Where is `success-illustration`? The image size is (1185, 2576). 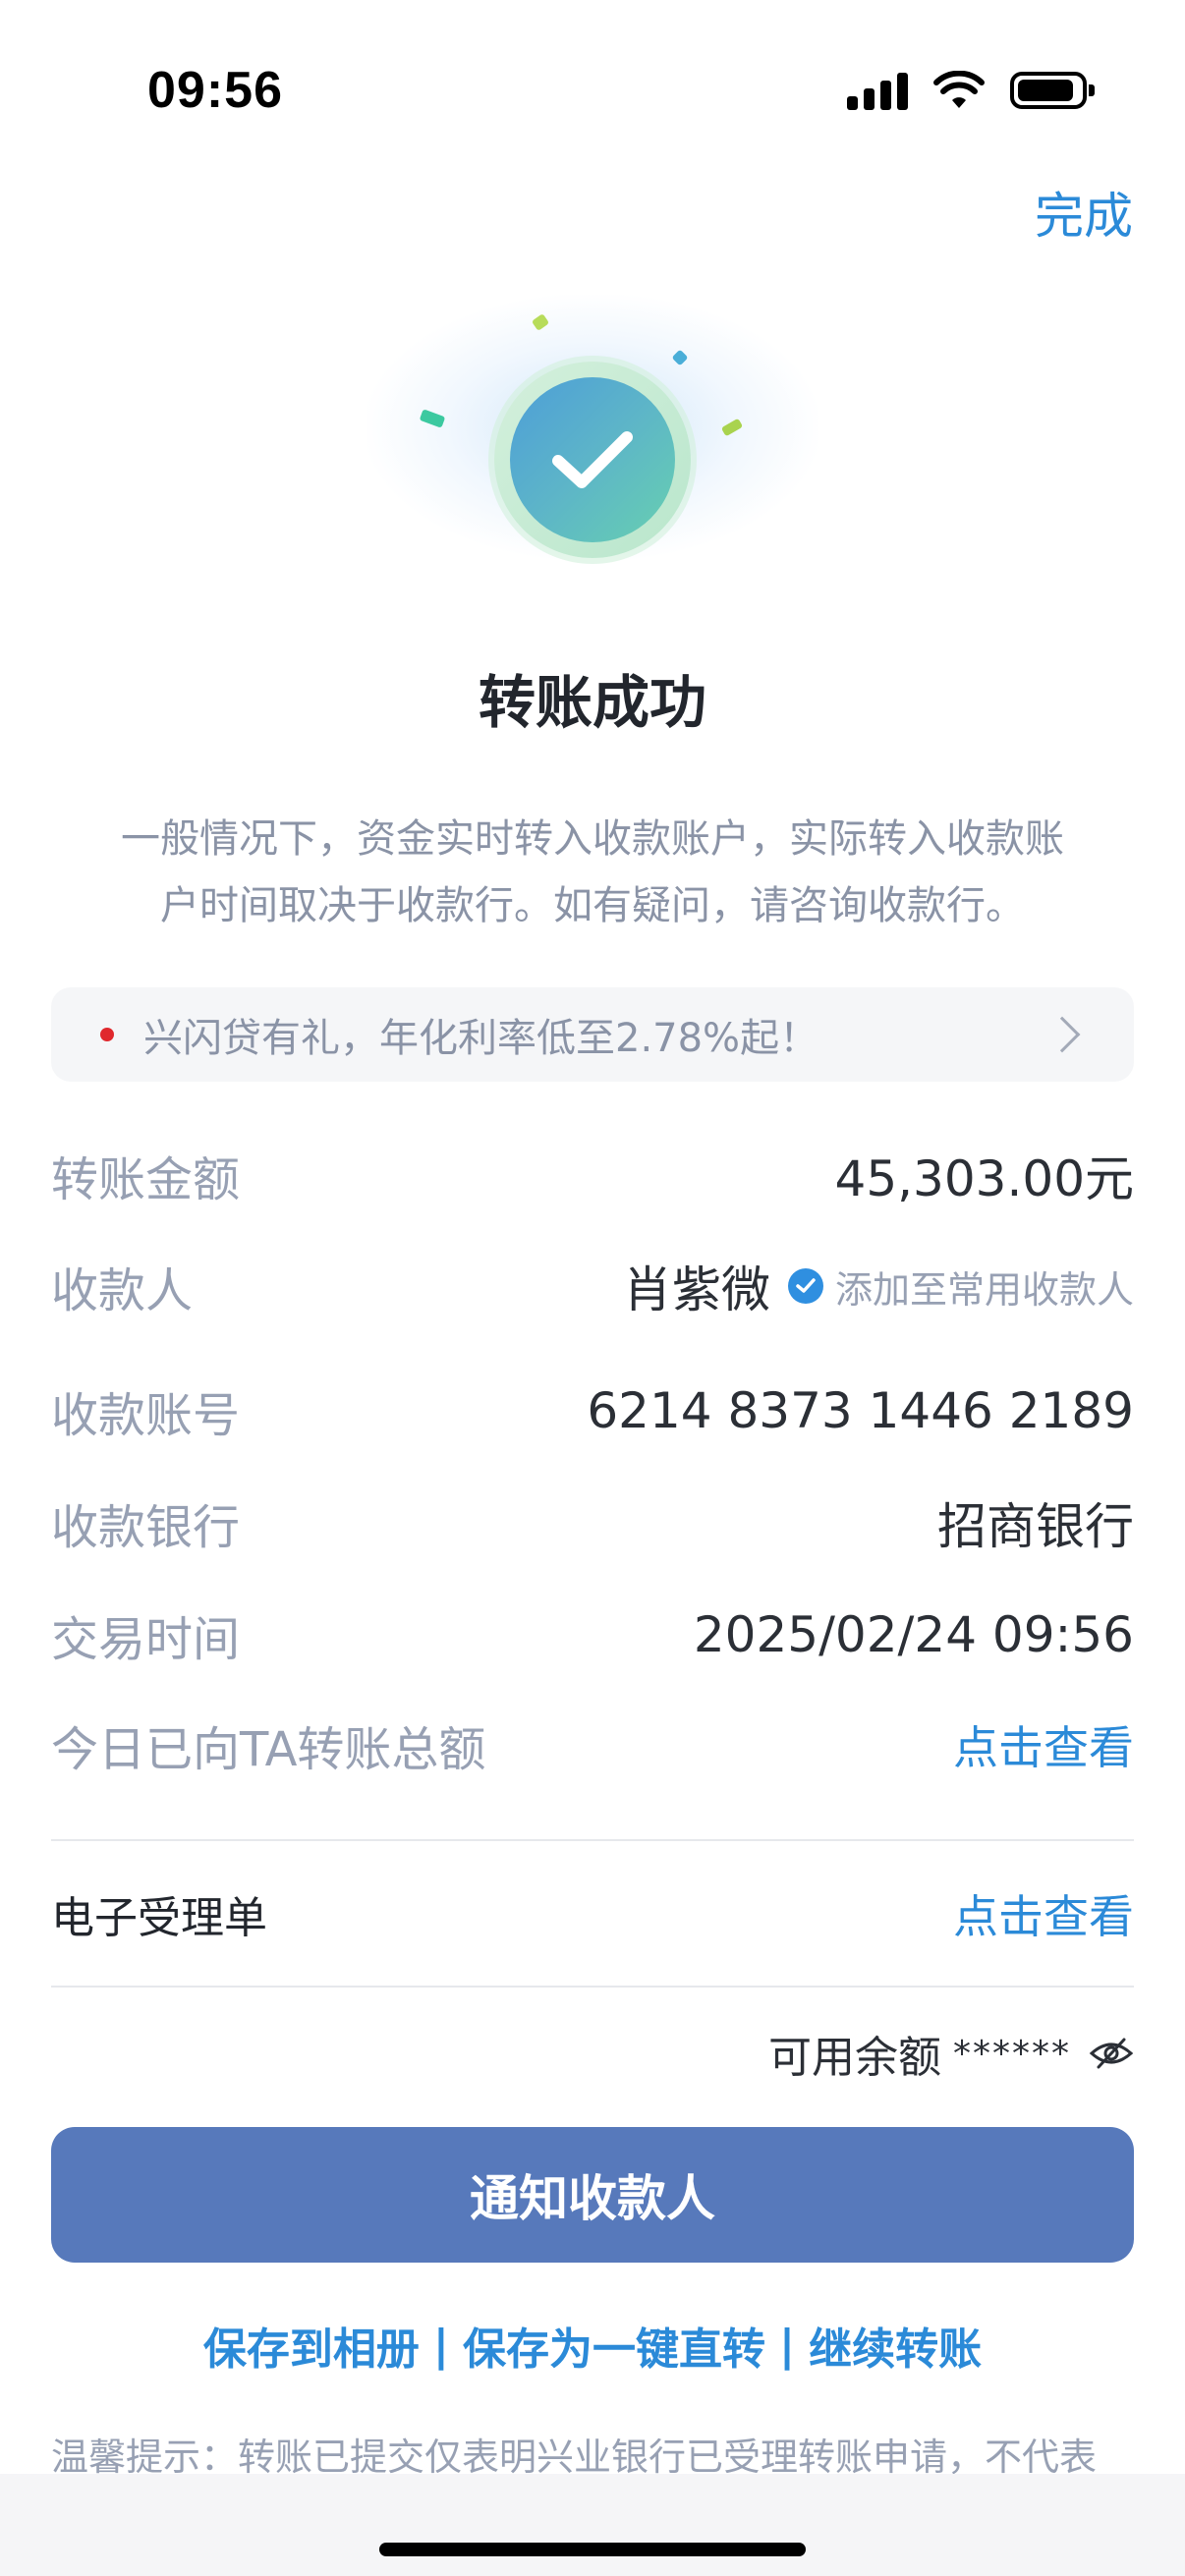
success-illustration is located at coordinates (592, 432).